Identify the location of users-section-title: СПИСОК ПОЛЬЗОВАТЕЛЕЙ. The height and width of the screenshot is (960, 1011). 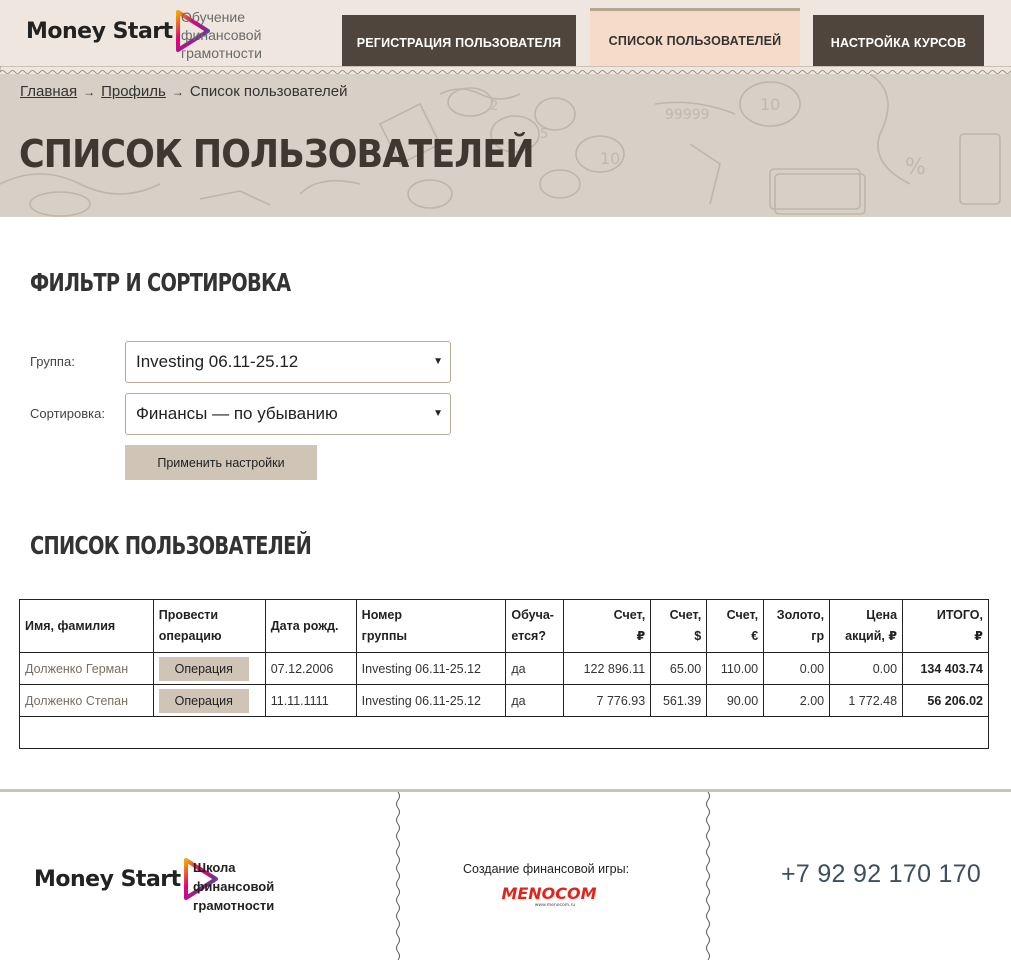
(171, 545).